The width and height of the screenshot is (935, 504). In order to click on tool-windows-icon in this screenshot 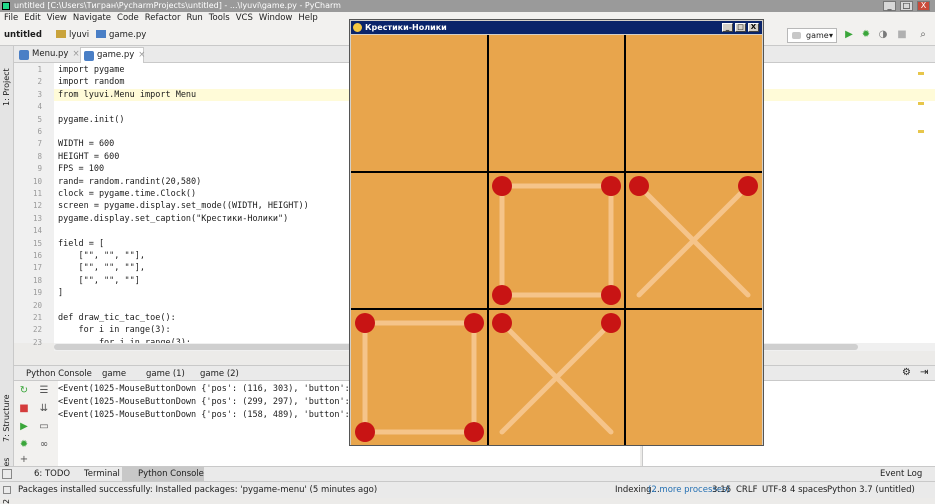, I will do `click(7, 474)`.